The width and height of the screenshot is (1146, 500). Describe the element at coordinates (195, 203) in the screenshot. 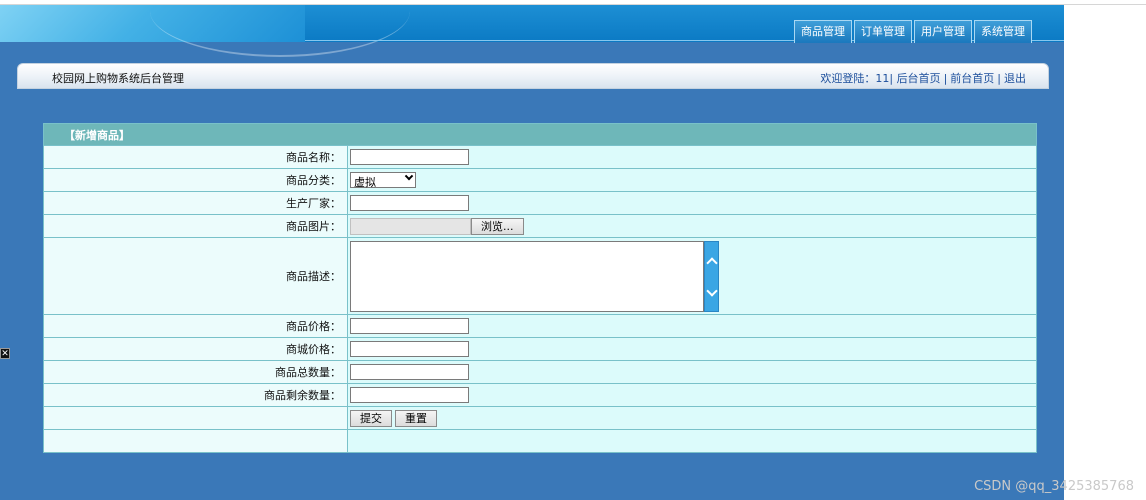

I see `manufacturer-label: 生产厂家：` at that location.